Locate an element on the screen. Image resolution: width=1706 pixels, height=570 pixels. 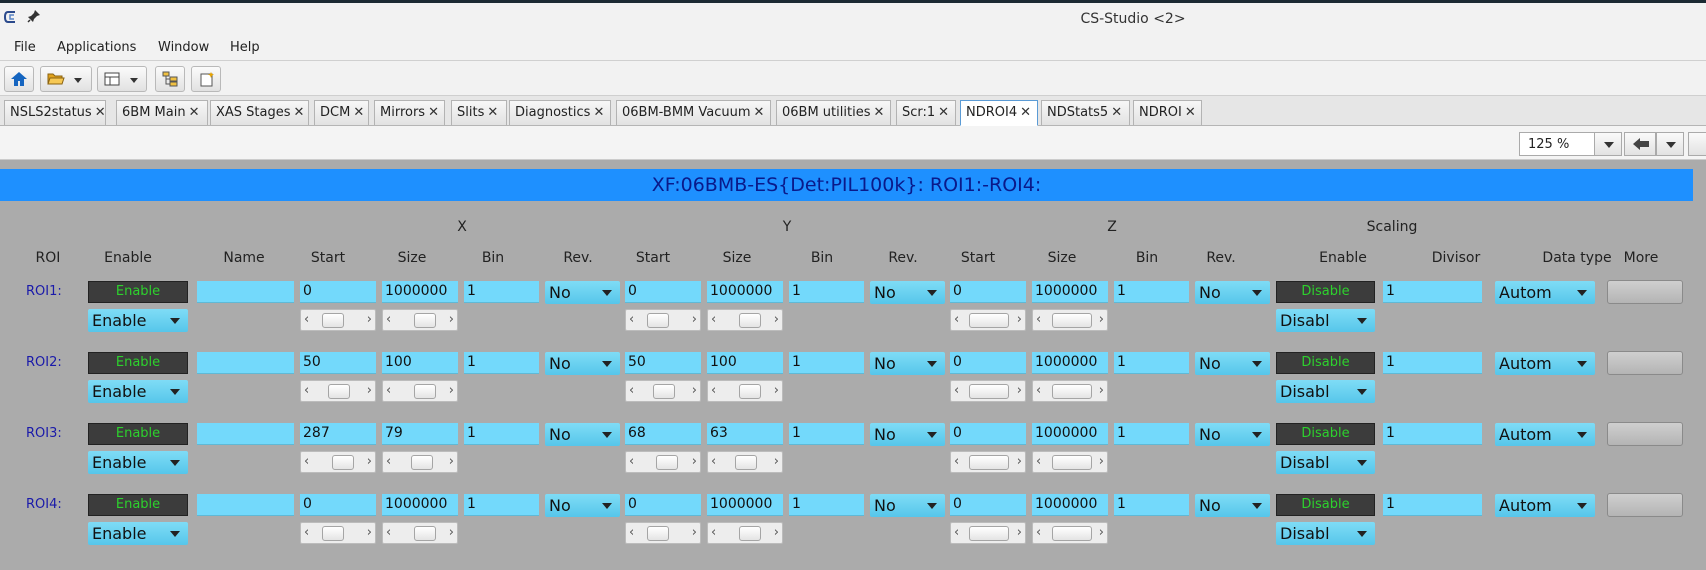
x-start-field: 287 is located at coordinates (338, 434).